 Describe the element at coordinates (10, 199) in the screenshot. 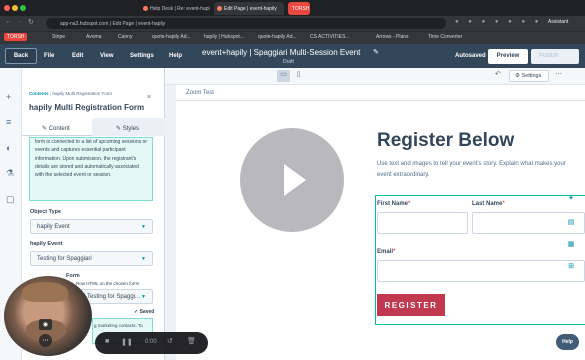

I see `page-icon: ▢` at that location.